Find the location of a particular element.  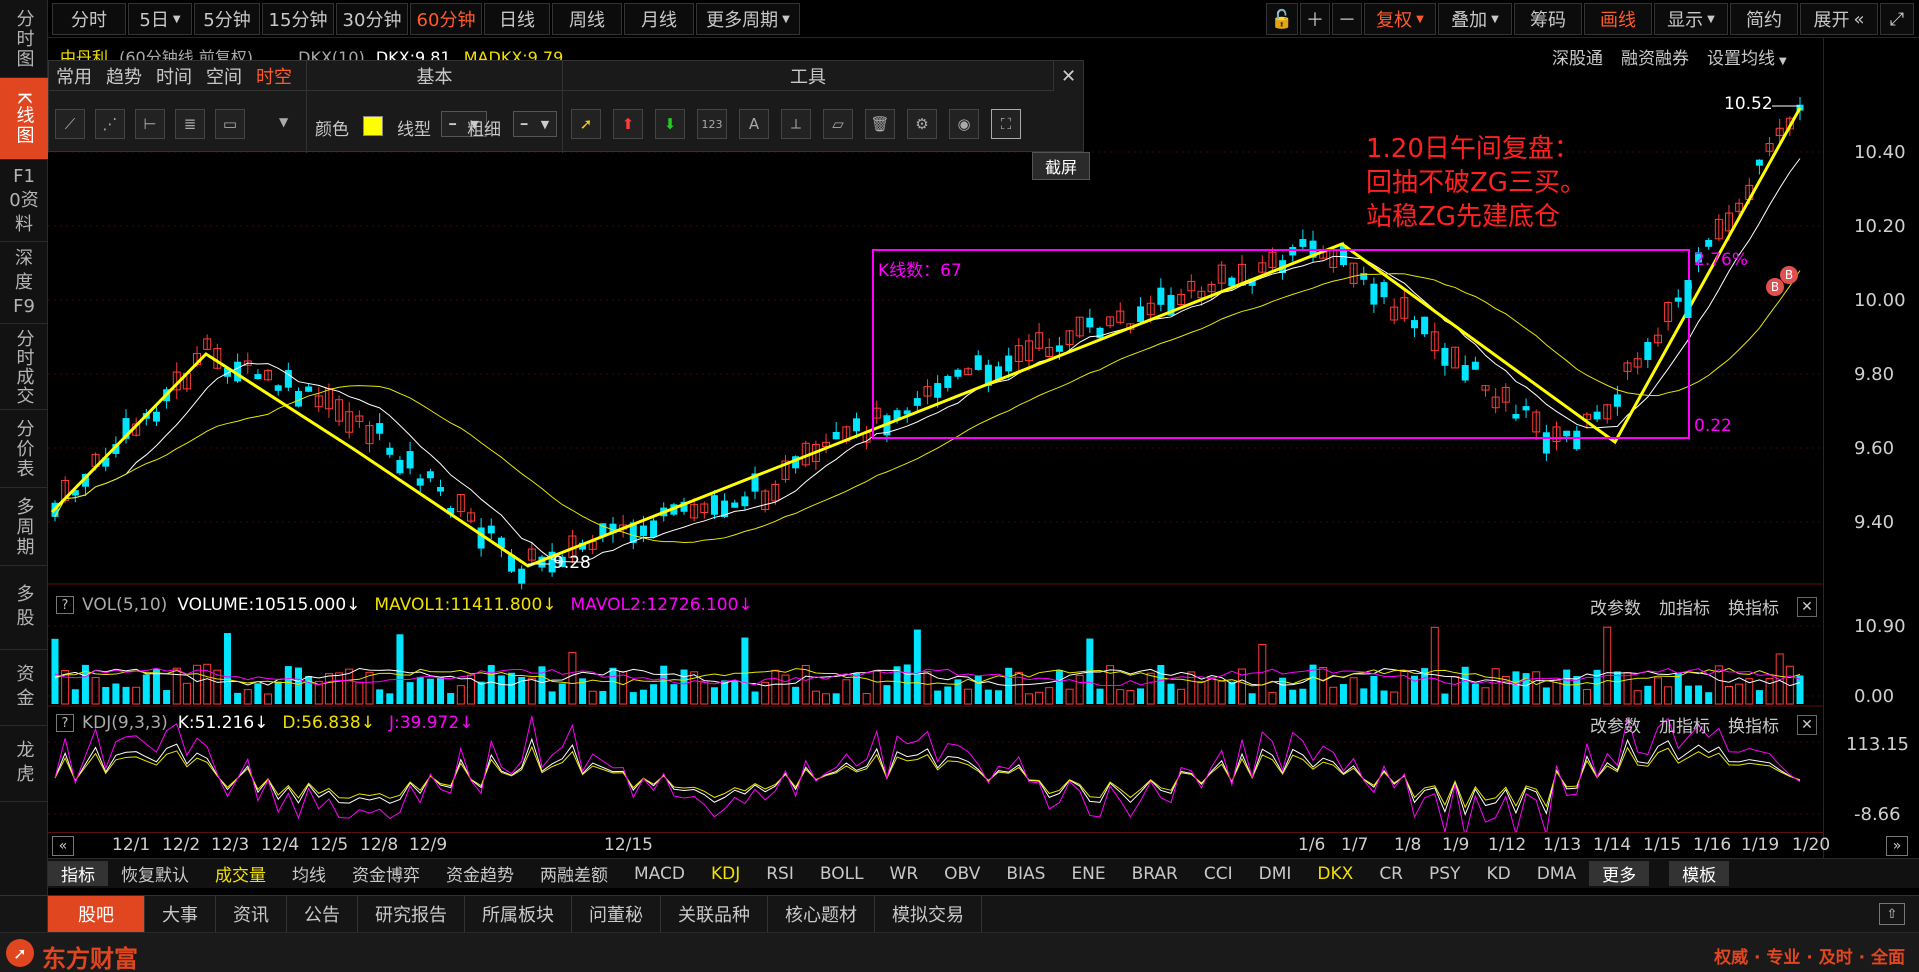

indicator-dma: DMA is located at coordinates (1556, 874).